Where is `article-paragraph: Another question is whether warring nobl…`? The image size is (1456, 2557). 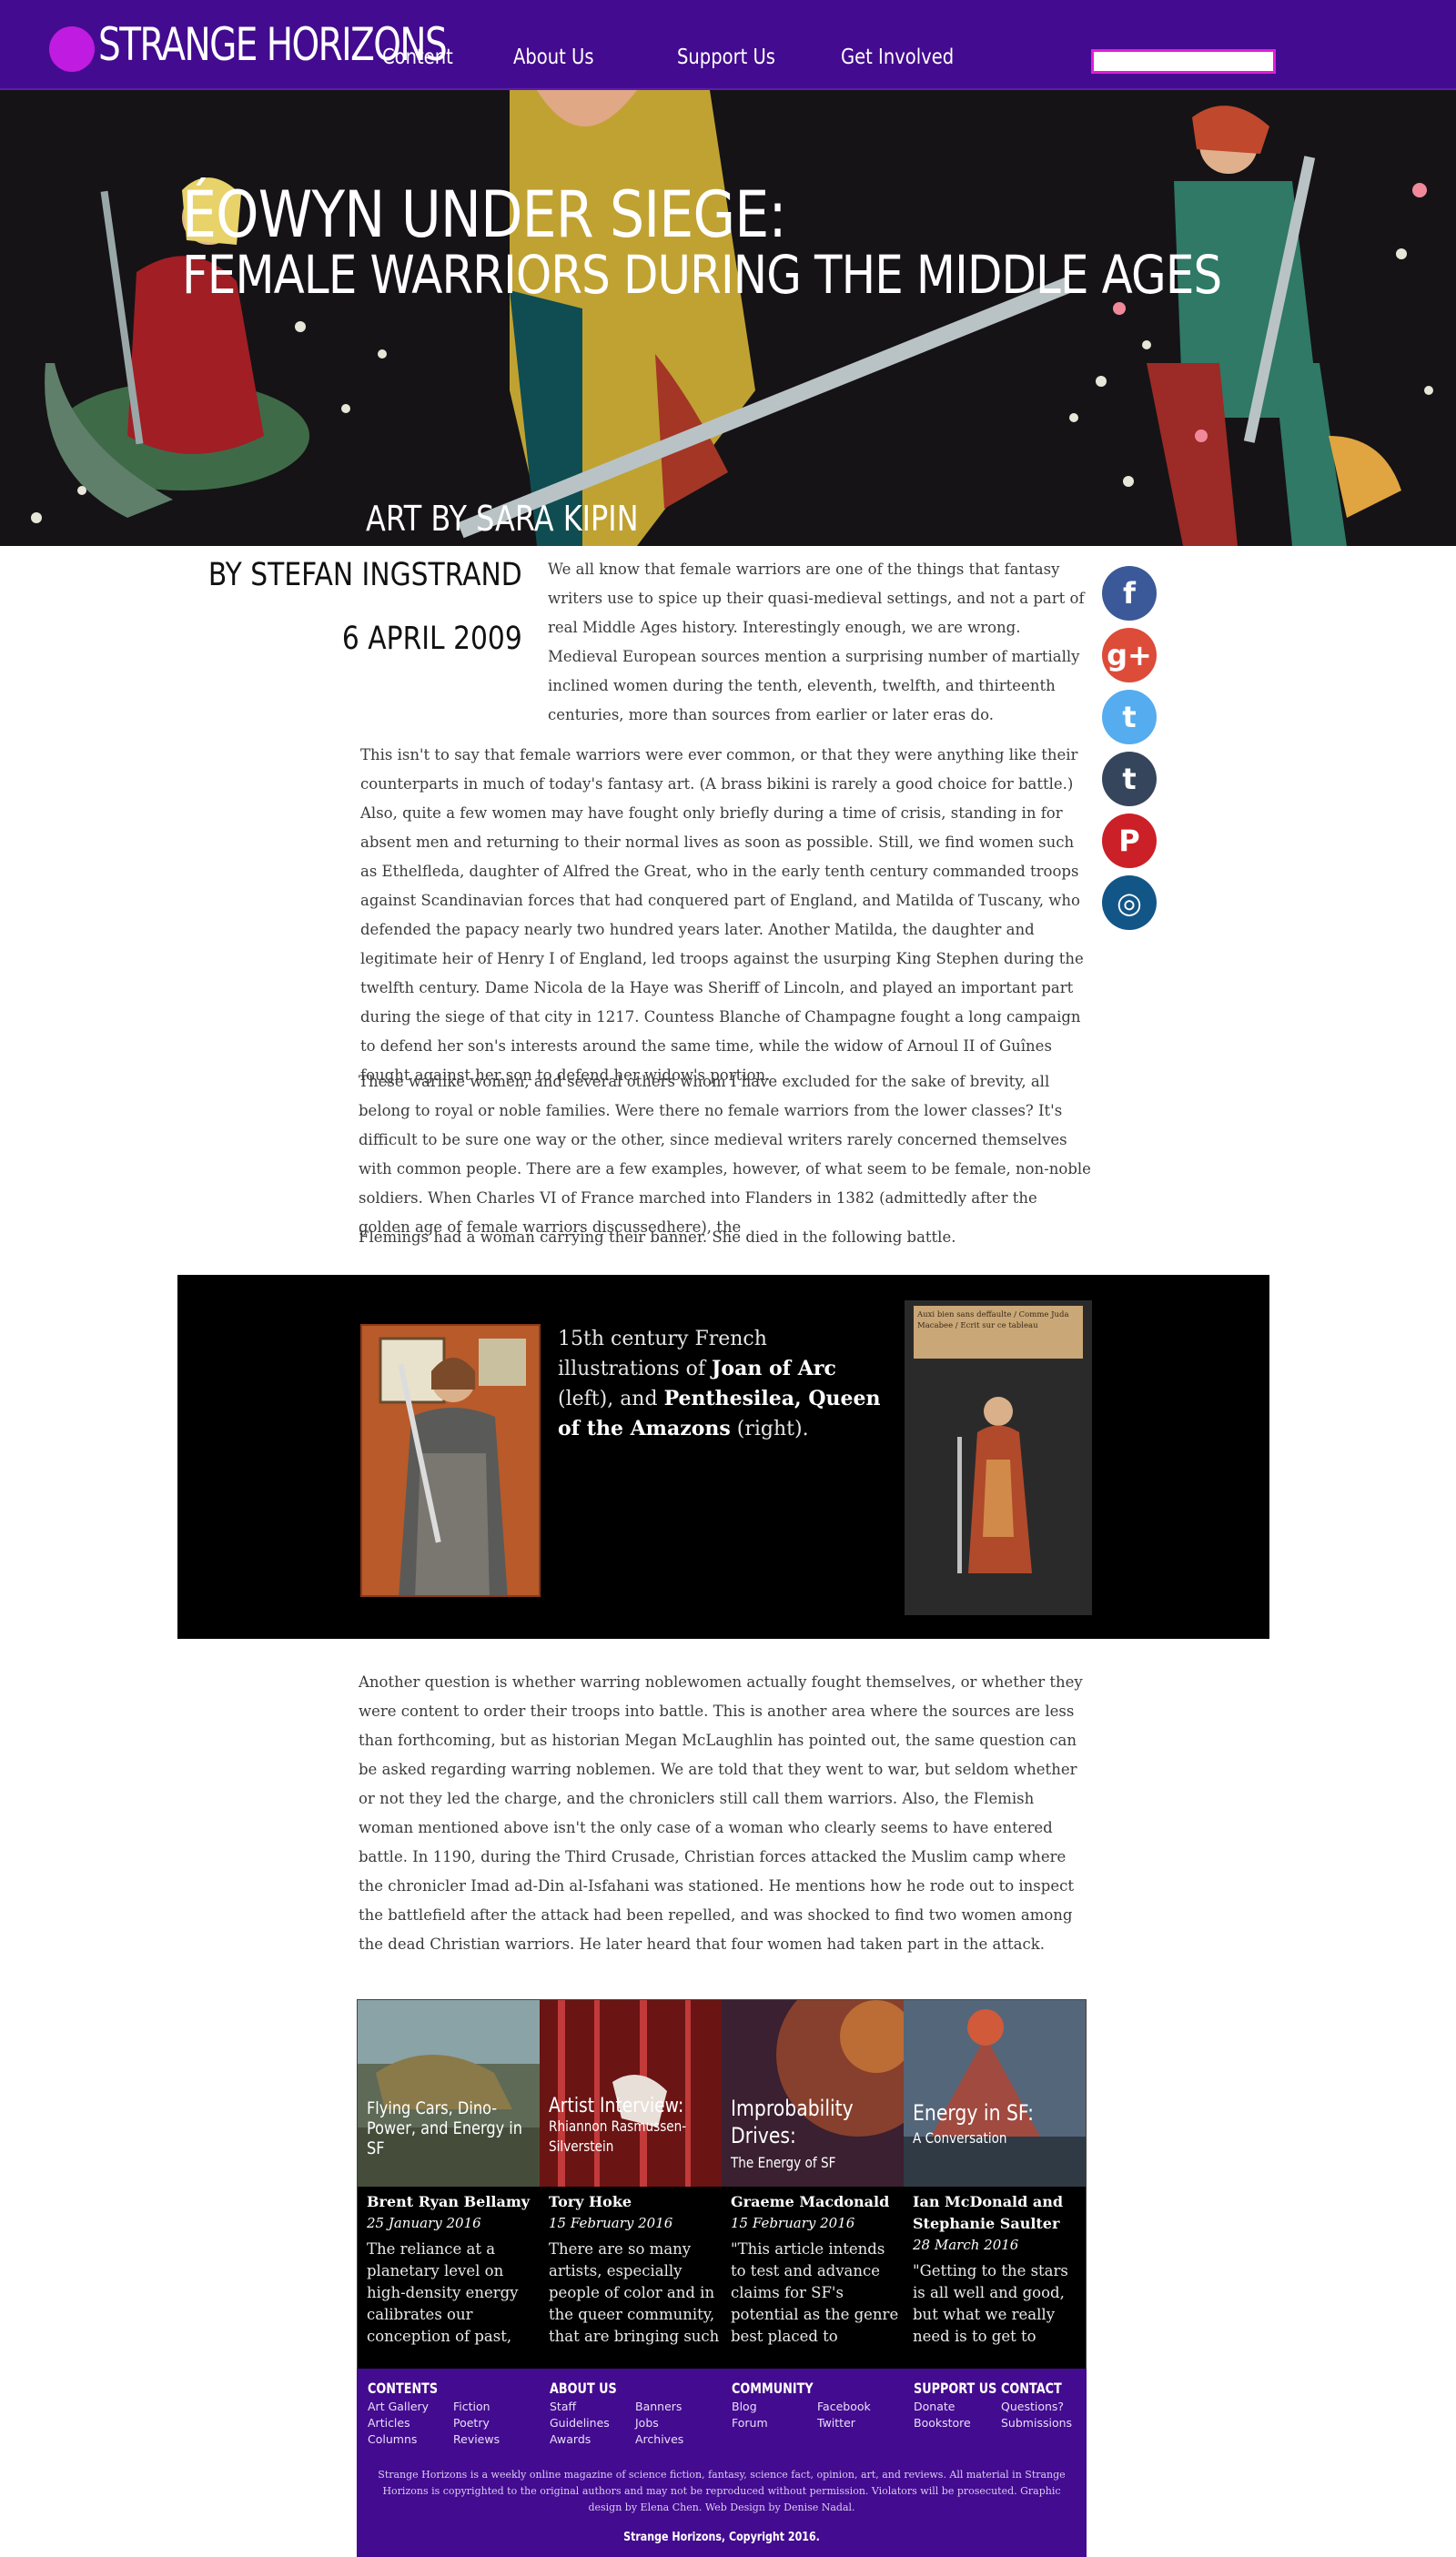 article-paragraph: Another question is whether warring nobl… is located at coordinates (721, 1813).